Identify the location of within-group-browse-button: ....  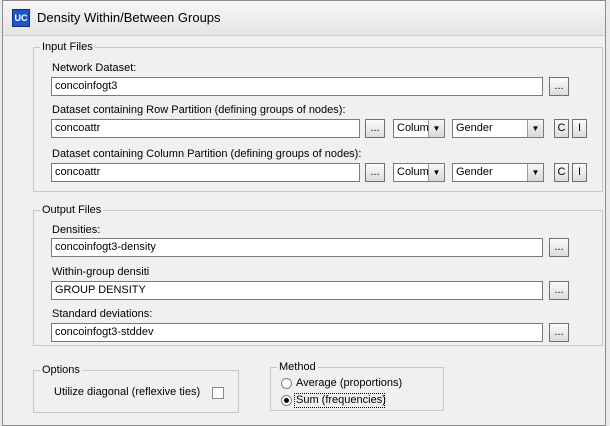
(559, 290).